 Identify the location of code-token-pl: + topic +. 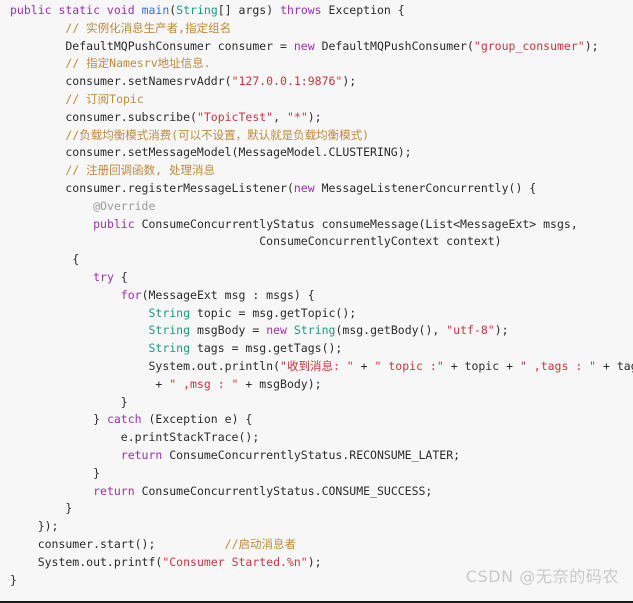
(481, 365).